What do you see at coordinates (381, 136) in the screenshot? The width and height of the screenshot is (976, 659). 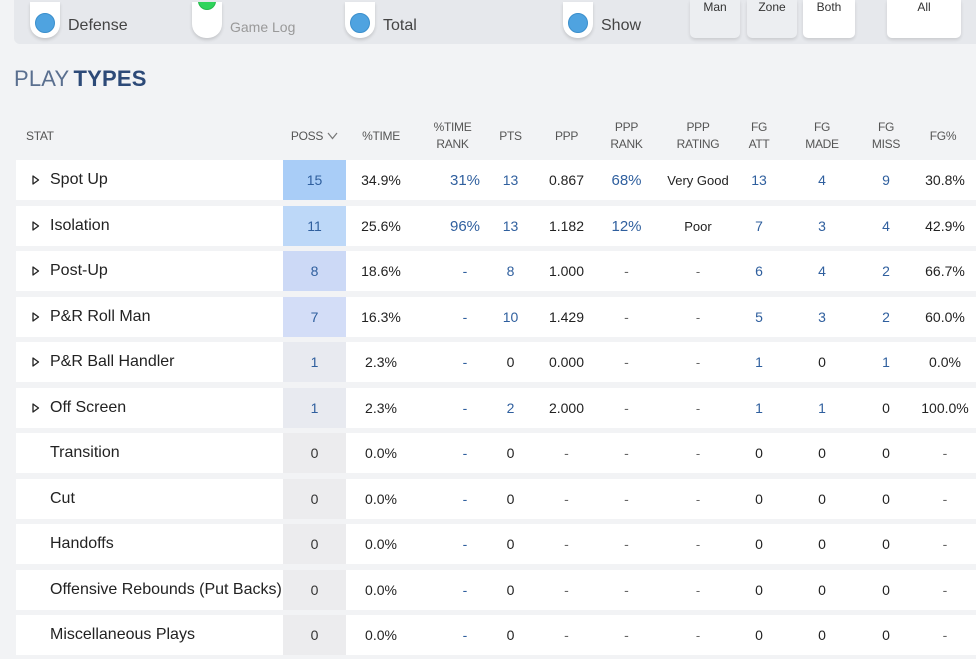 I see `col-time: %TIME` at bounding box center [381, 136].